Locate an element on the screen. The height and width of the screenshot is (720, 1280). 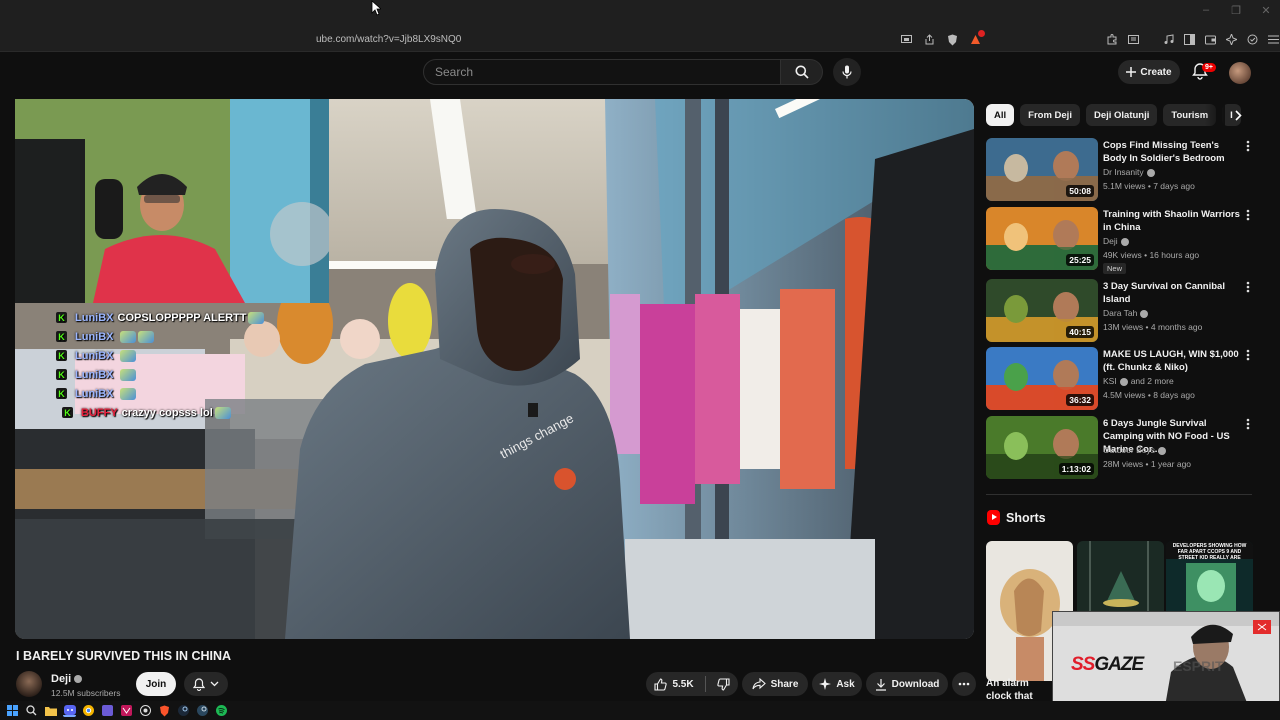
music-icon is located at coordinates (1168, 39).